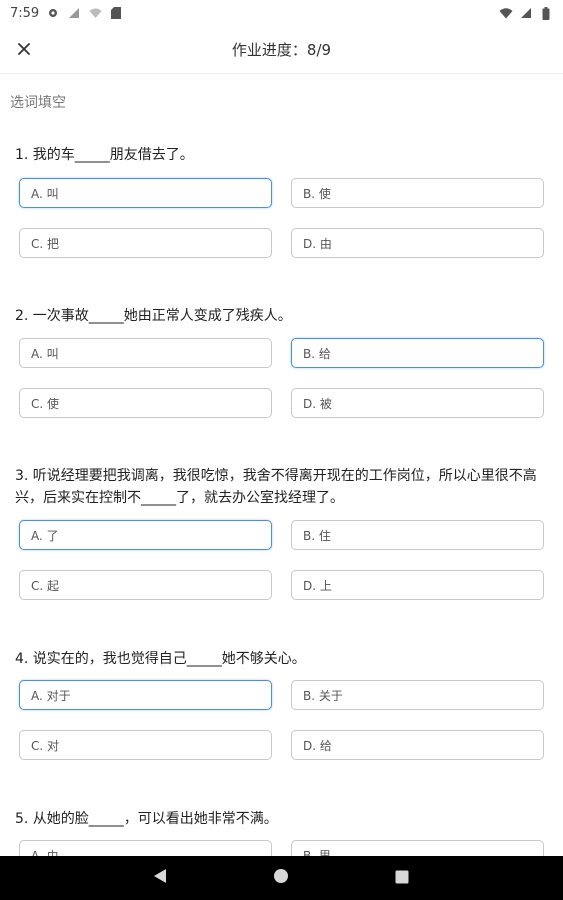 The width and height of the screenshot is (563, 900). Describe the element at coordinates (417, 353) in the screenshot. I see `option-b: B. 给` at that location.